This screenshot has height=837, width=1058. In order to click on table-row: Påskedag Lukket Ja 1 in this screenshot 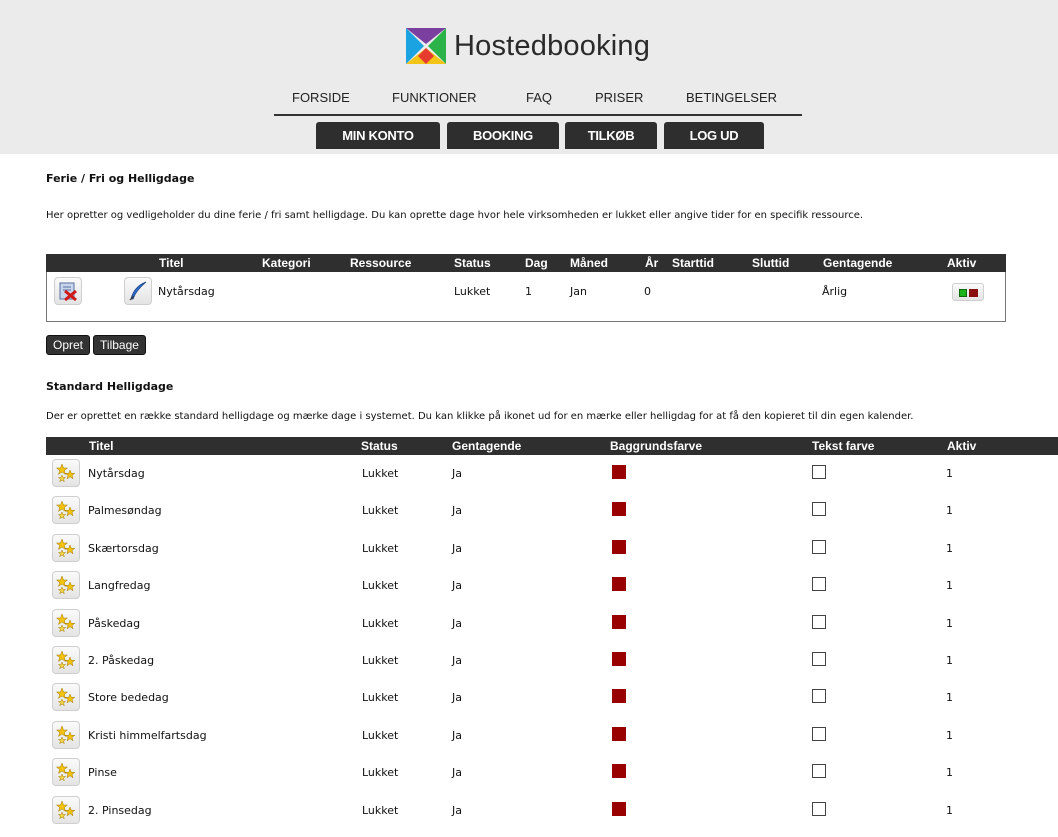, I will do `click(552, 623)`.